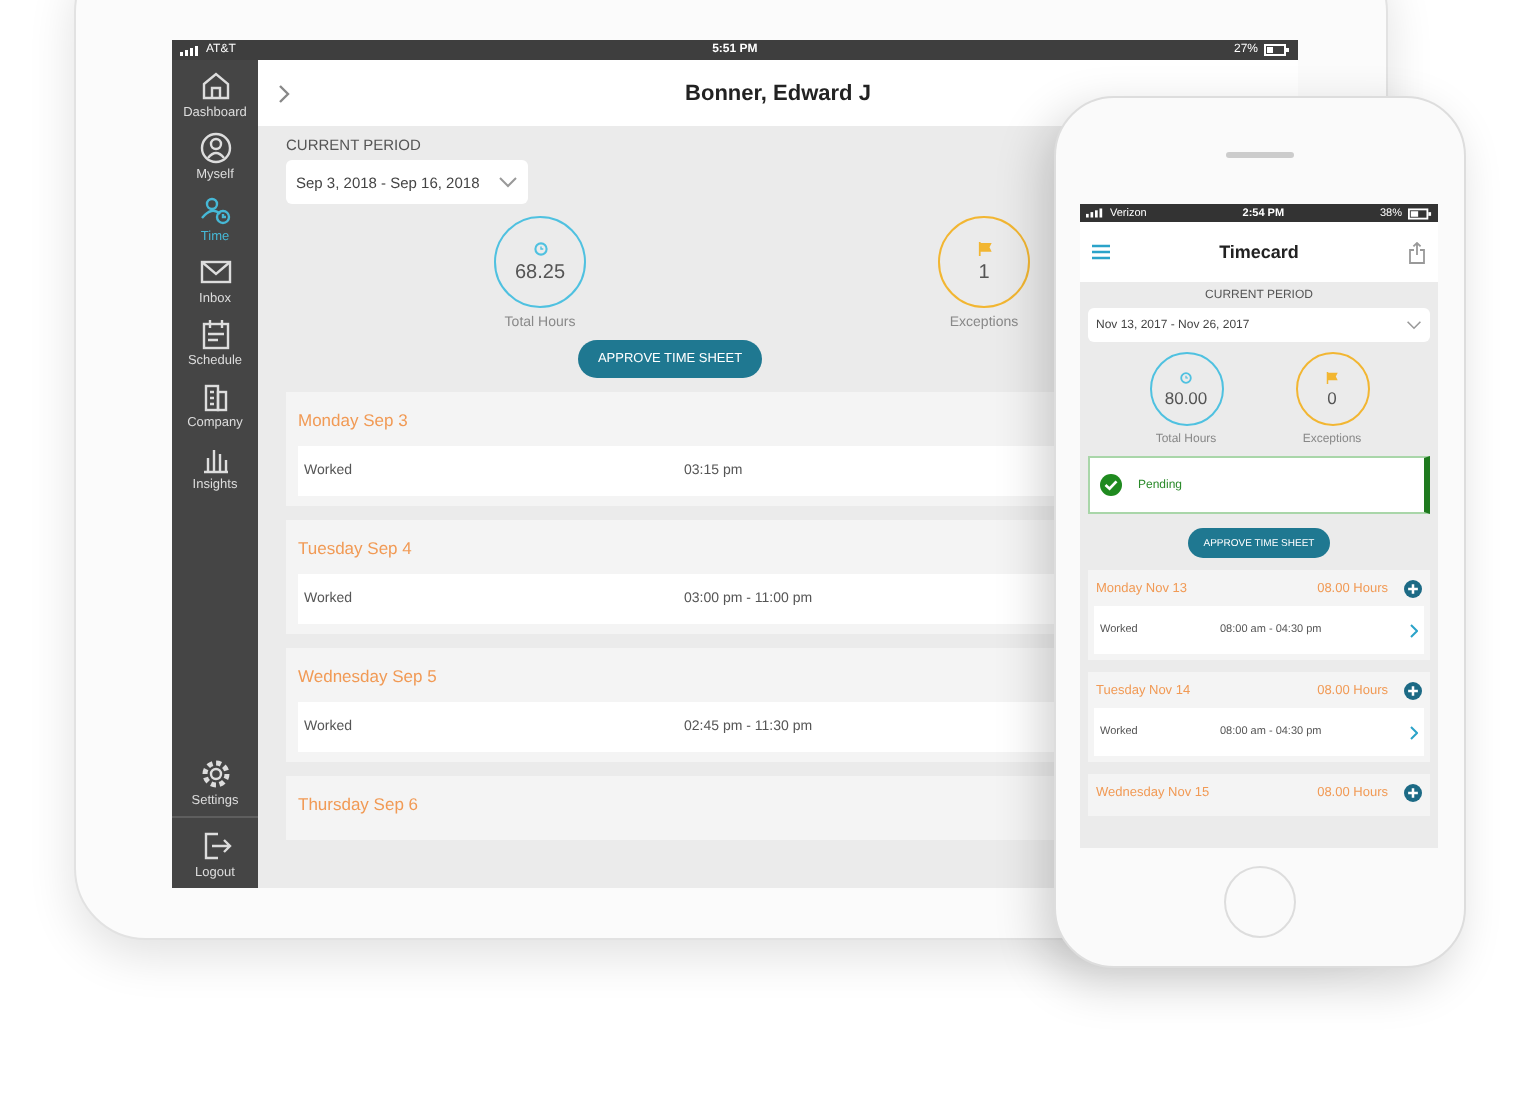  Describe the element at coordinates (358, 804) in the screenshot. I see `day-title: Thursday Sep 6` at that location.